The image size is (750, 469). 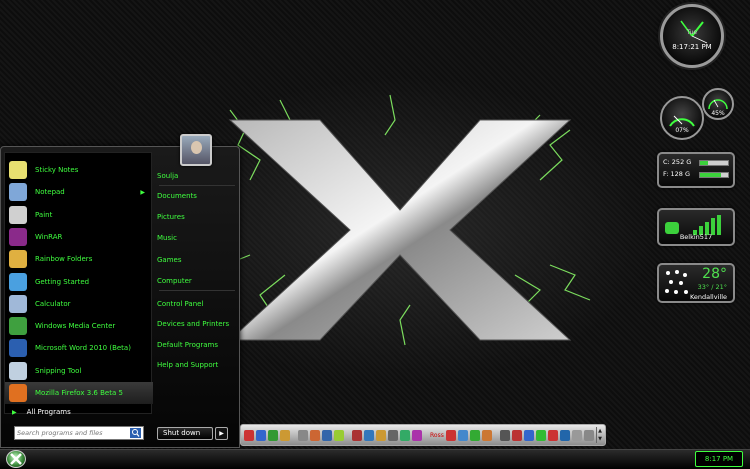 I want to click on memory-meter-gadget: 45%, so click(x=718, y=104).